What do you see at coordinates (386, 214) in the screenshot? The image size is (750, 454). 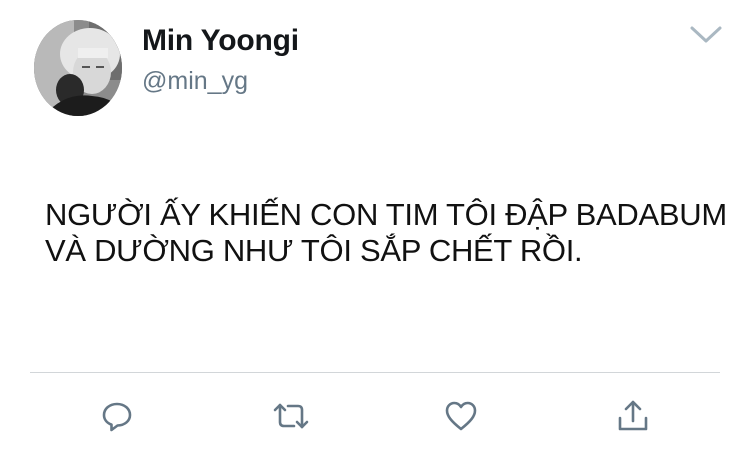 I see `tweet-text-line: NGƯỜI ẤY KHIẾN CON TIM TÔI ĐẬP BADABUM` at bounding box center [386, 214].